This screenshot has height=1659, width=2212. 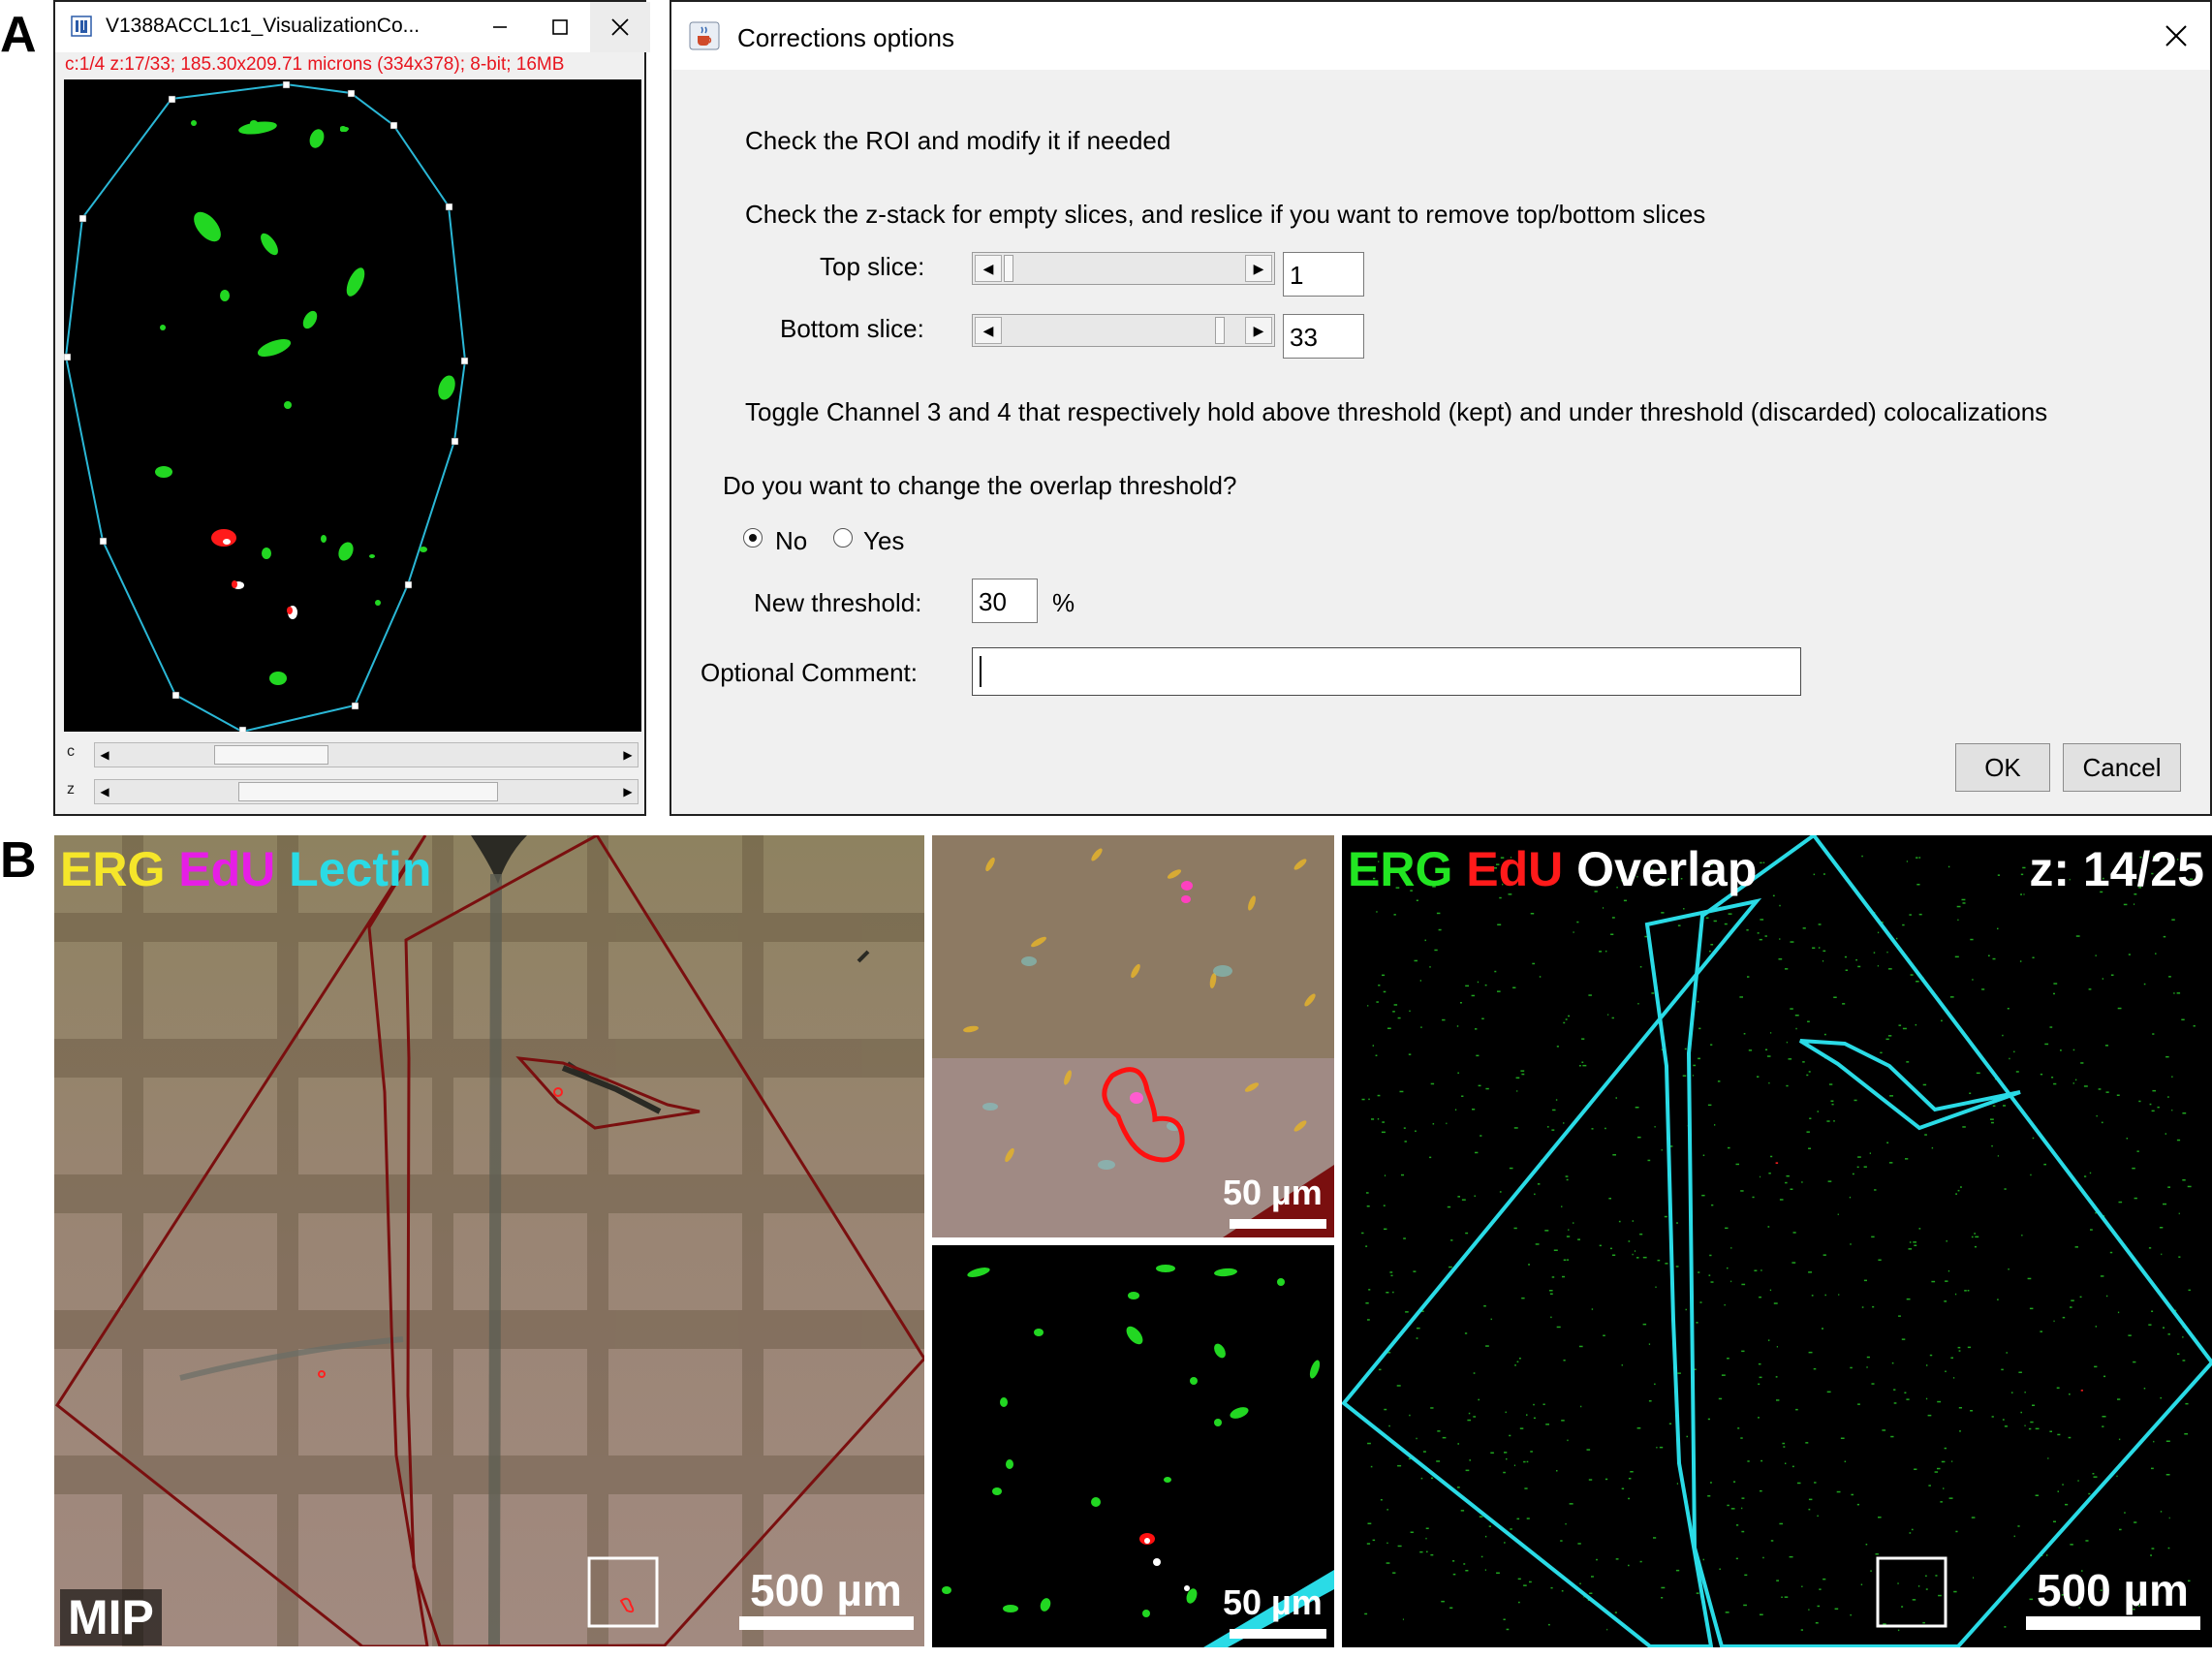 I want to click on roi-polygon, so click(x=265, y=408).